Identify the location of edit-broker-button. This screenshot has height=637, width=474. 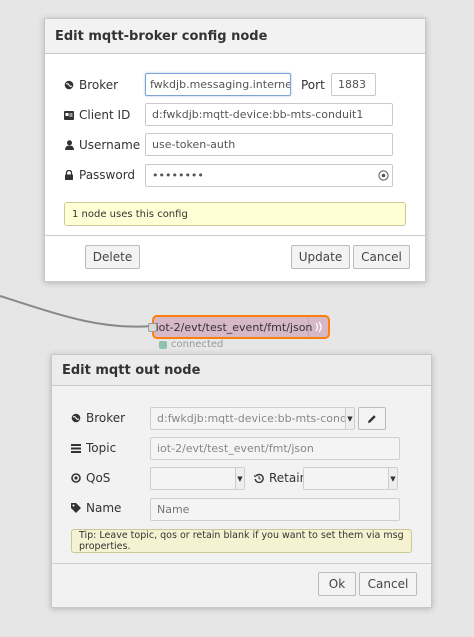
(372, 418).